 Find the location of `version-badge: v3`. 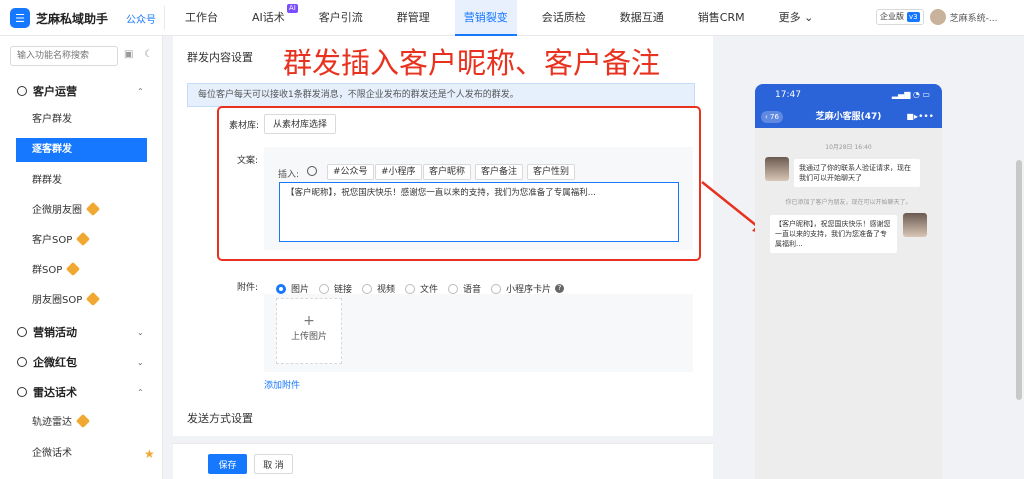

version-badge: v3 is located at coordinates (913, 17).